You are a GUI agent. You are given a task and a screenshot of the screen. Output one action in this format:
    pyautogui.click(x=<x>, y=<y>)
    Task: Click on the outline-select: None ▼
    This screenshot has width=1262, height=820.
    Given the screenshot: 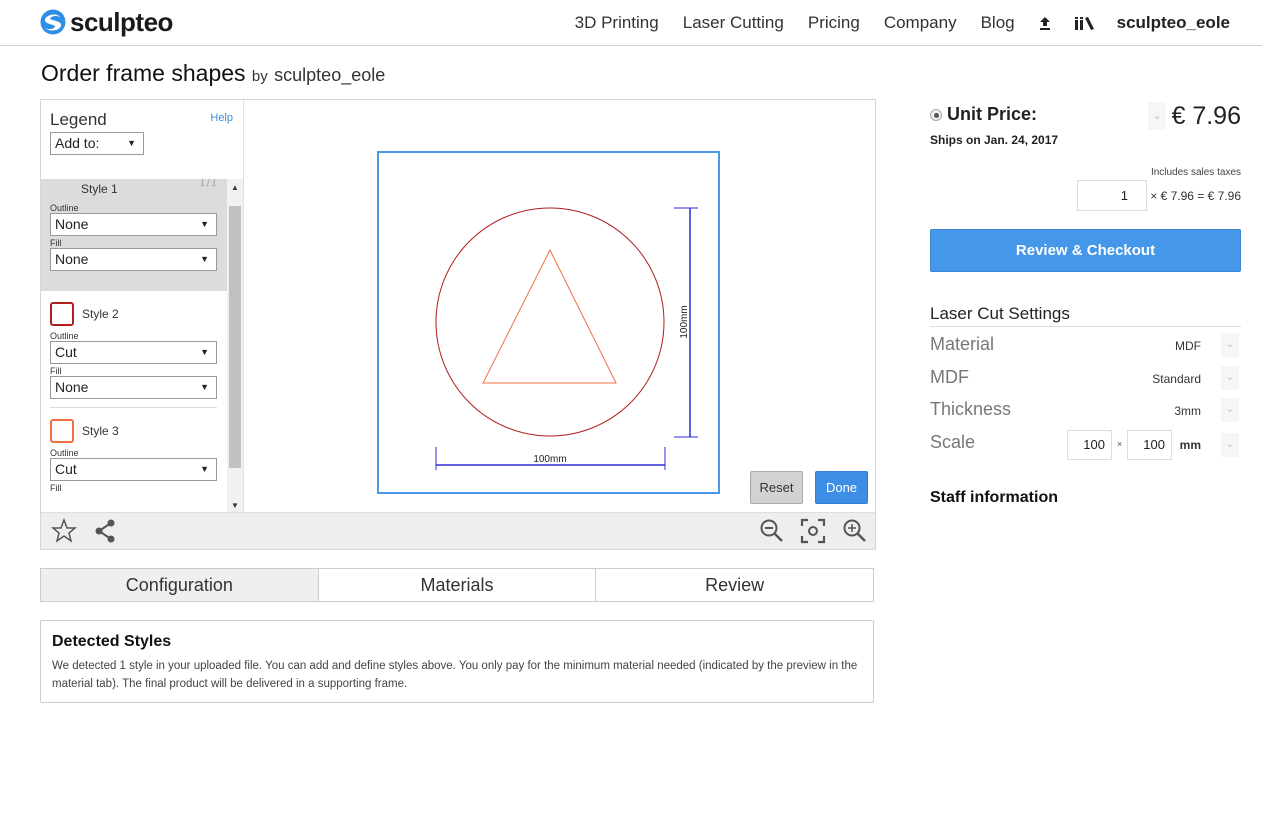 What is the action you would take?
    pyautogui.click(x=133, y=224)
    